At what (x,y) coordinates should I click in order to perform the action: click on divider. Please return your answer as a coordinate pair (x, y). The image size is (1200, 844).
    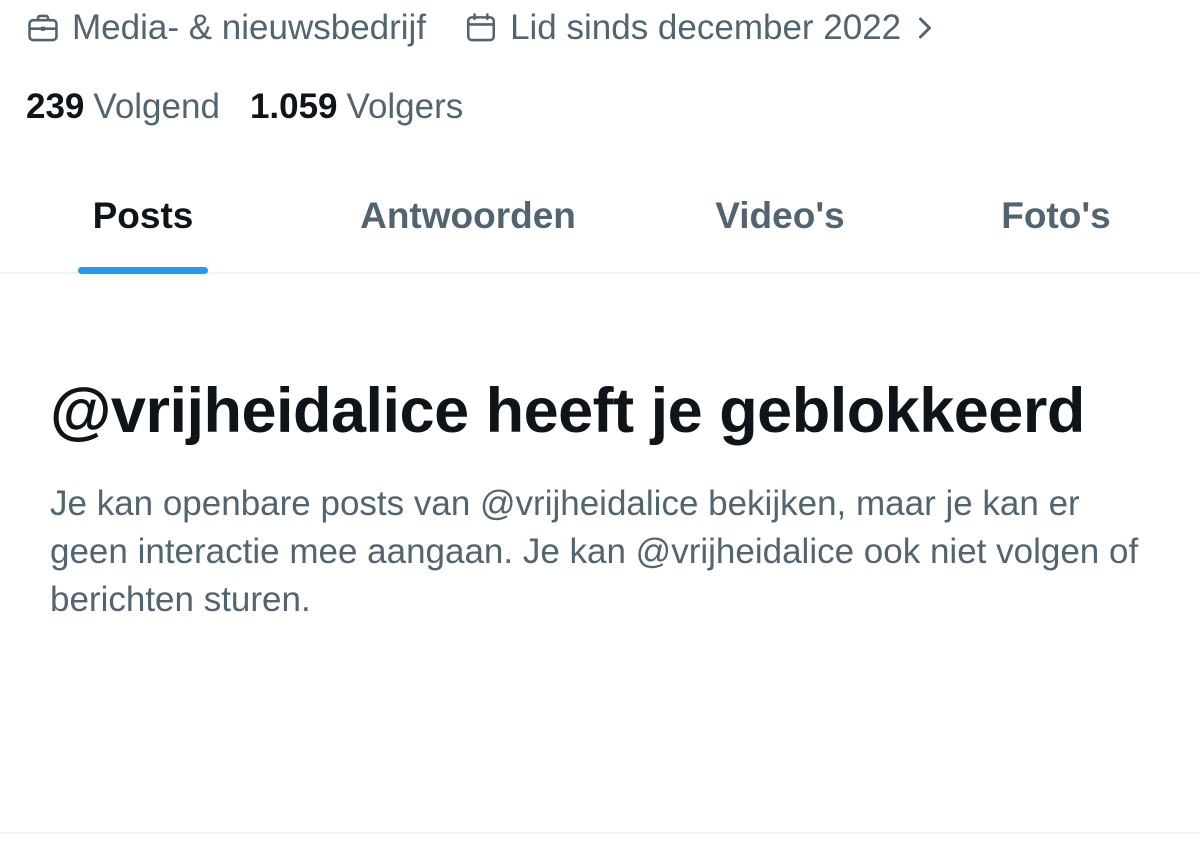
    Looking at the image, I should click on (600, 833).